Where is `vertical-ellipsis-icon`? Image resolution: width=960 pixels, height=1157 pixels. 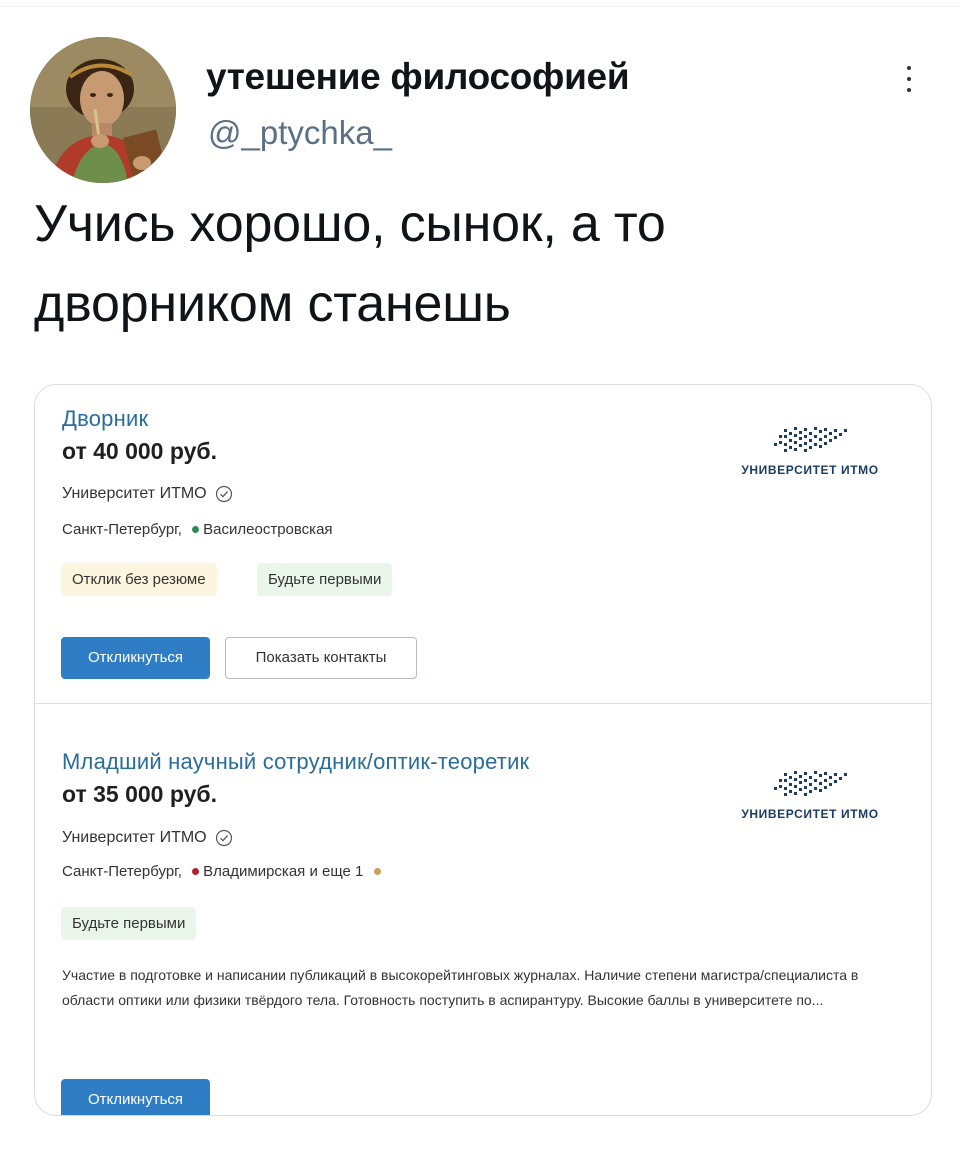
vertical-ellipsis-icon is located at coordinates (909, 80).